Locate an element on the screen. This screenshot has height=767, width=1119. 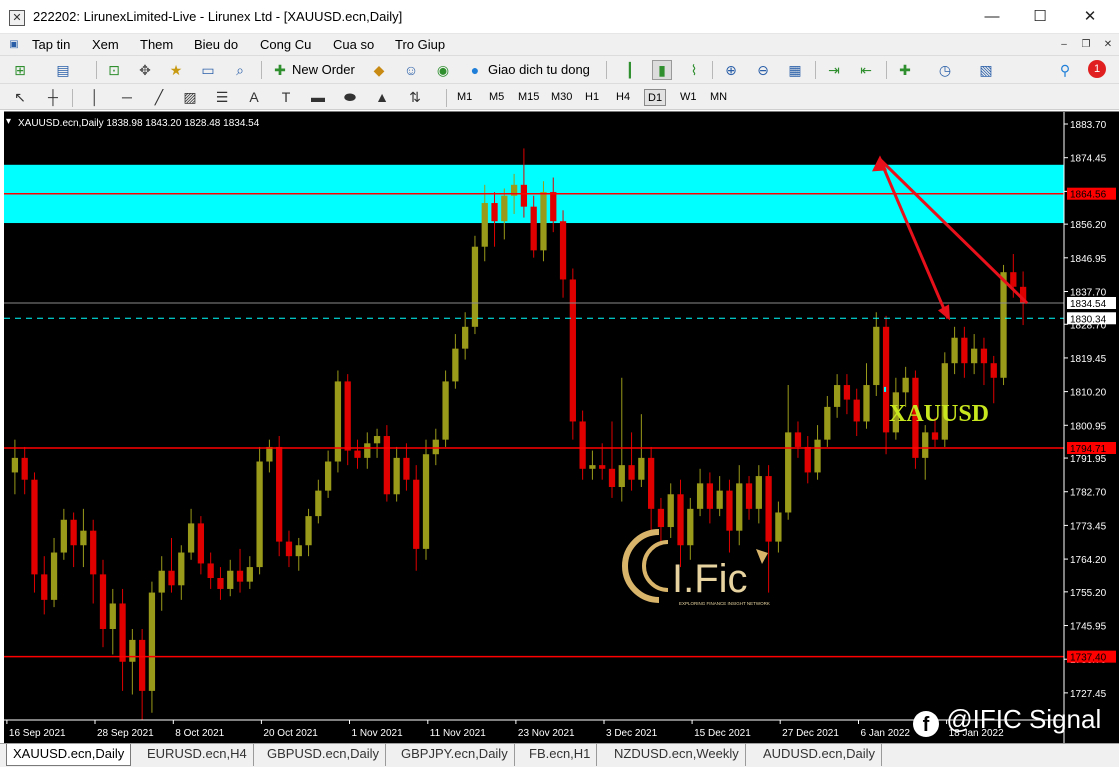
profiles-icon: ▤ is located at coordinates (63, 70).